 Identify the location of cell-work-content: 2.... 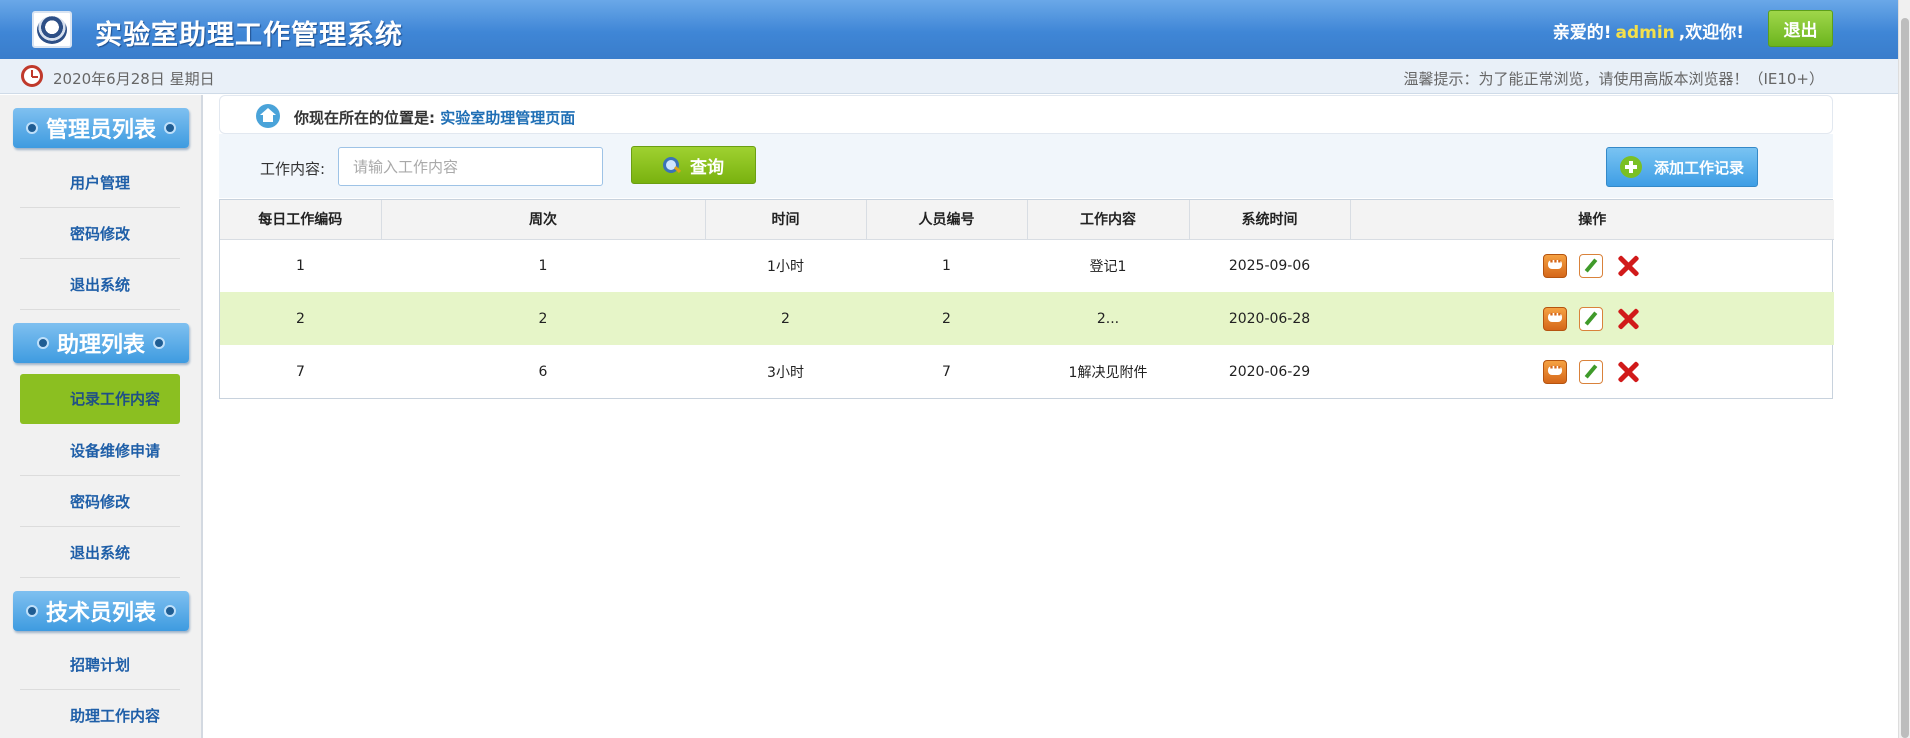
(1108, 318).